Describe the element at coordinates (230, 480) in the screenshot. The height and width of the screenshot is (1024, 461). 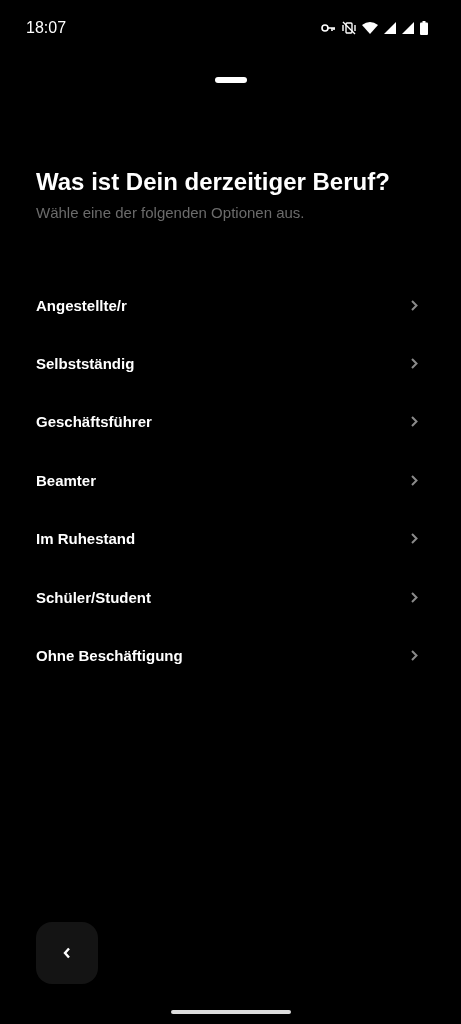
I see `option-item: Beamter` at that location.